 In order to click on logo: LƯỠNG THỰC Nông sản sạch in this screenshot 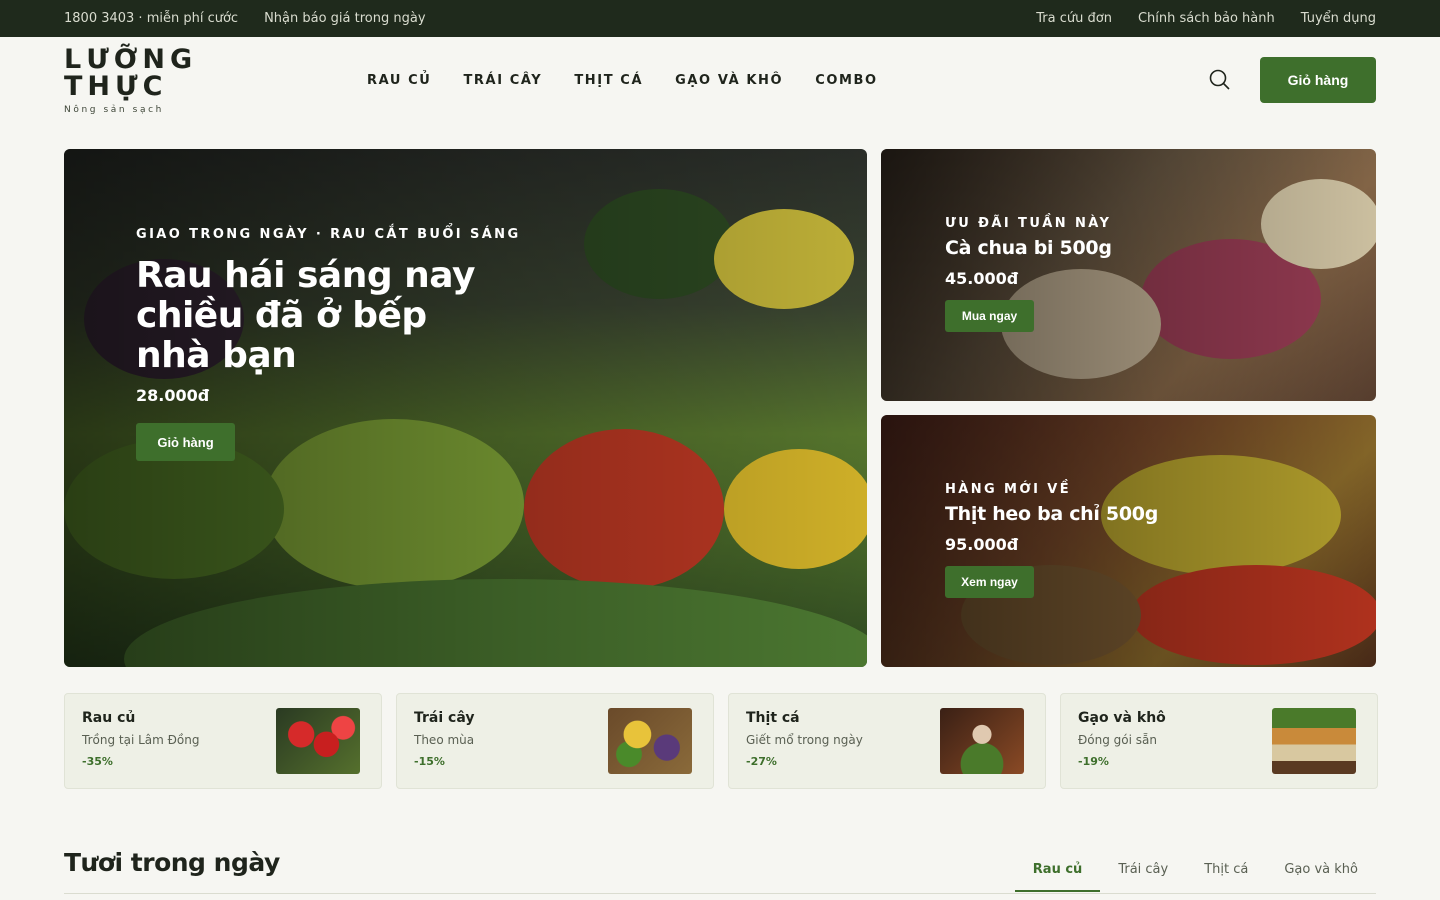, I will do `click(189, 80)`.